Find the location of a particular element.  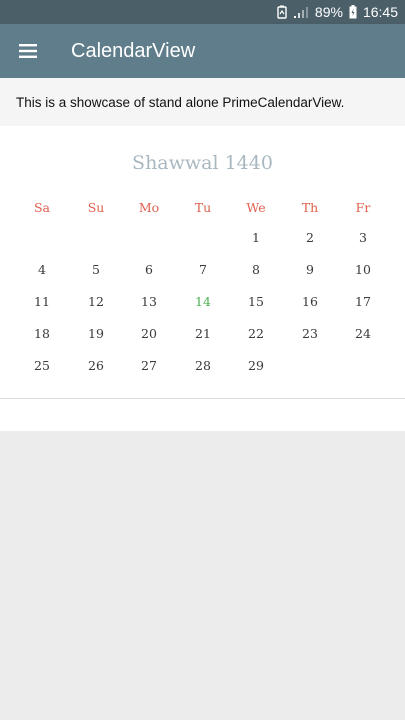

weekday-th: Th is located at coordinates (310, 207).